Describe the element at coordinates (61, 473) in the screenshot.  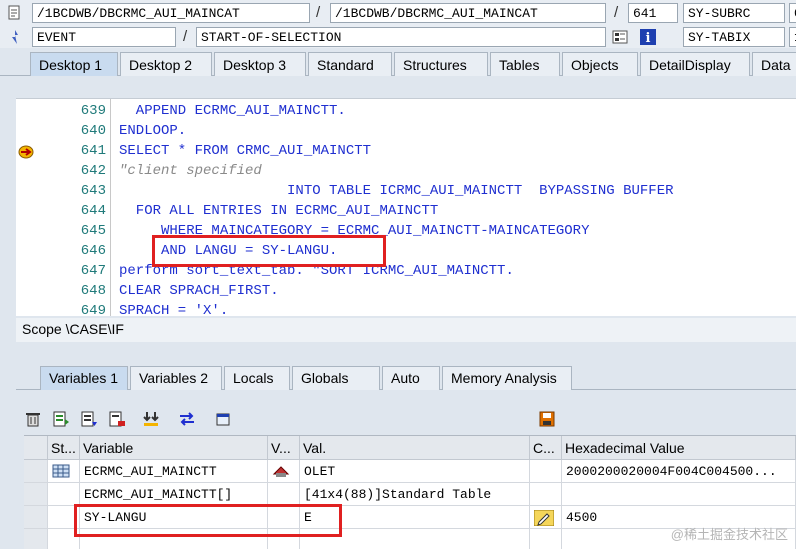
I see `table-icon` at that location.